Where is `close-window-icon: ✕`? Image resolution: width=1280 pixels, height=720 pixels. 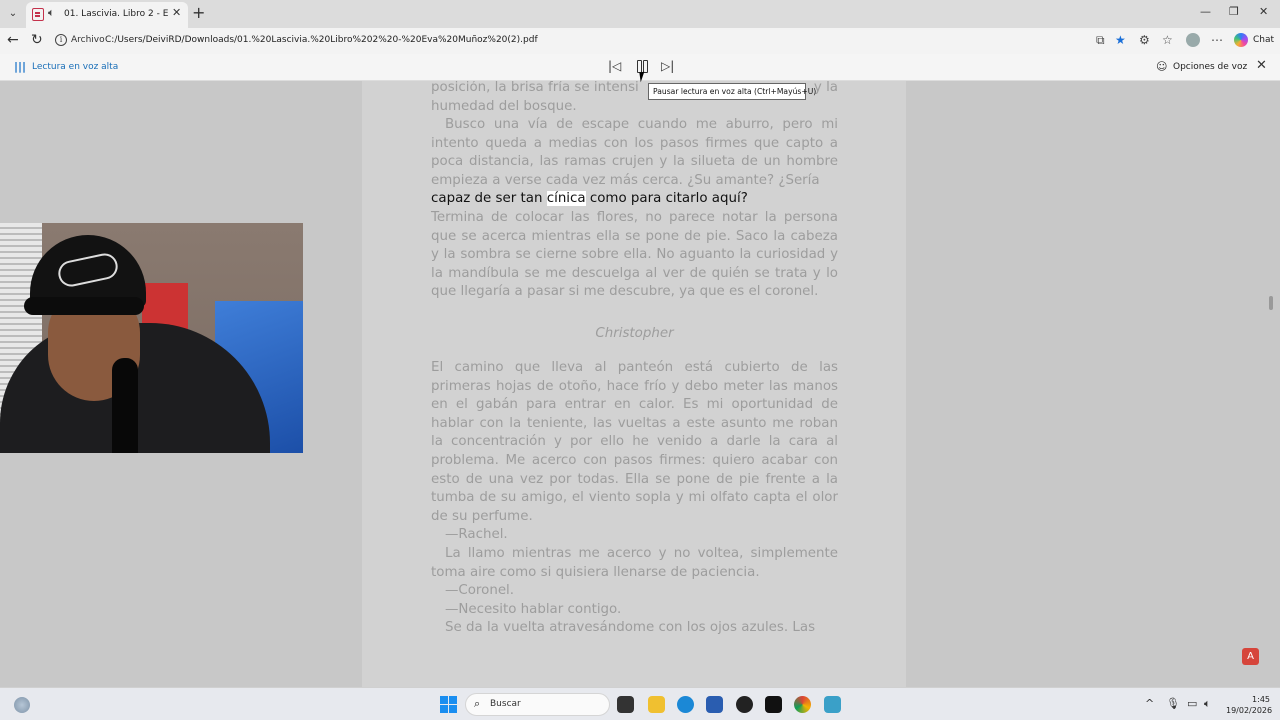
close-window-icon: ✕ is located at coordinates (1263, 11).